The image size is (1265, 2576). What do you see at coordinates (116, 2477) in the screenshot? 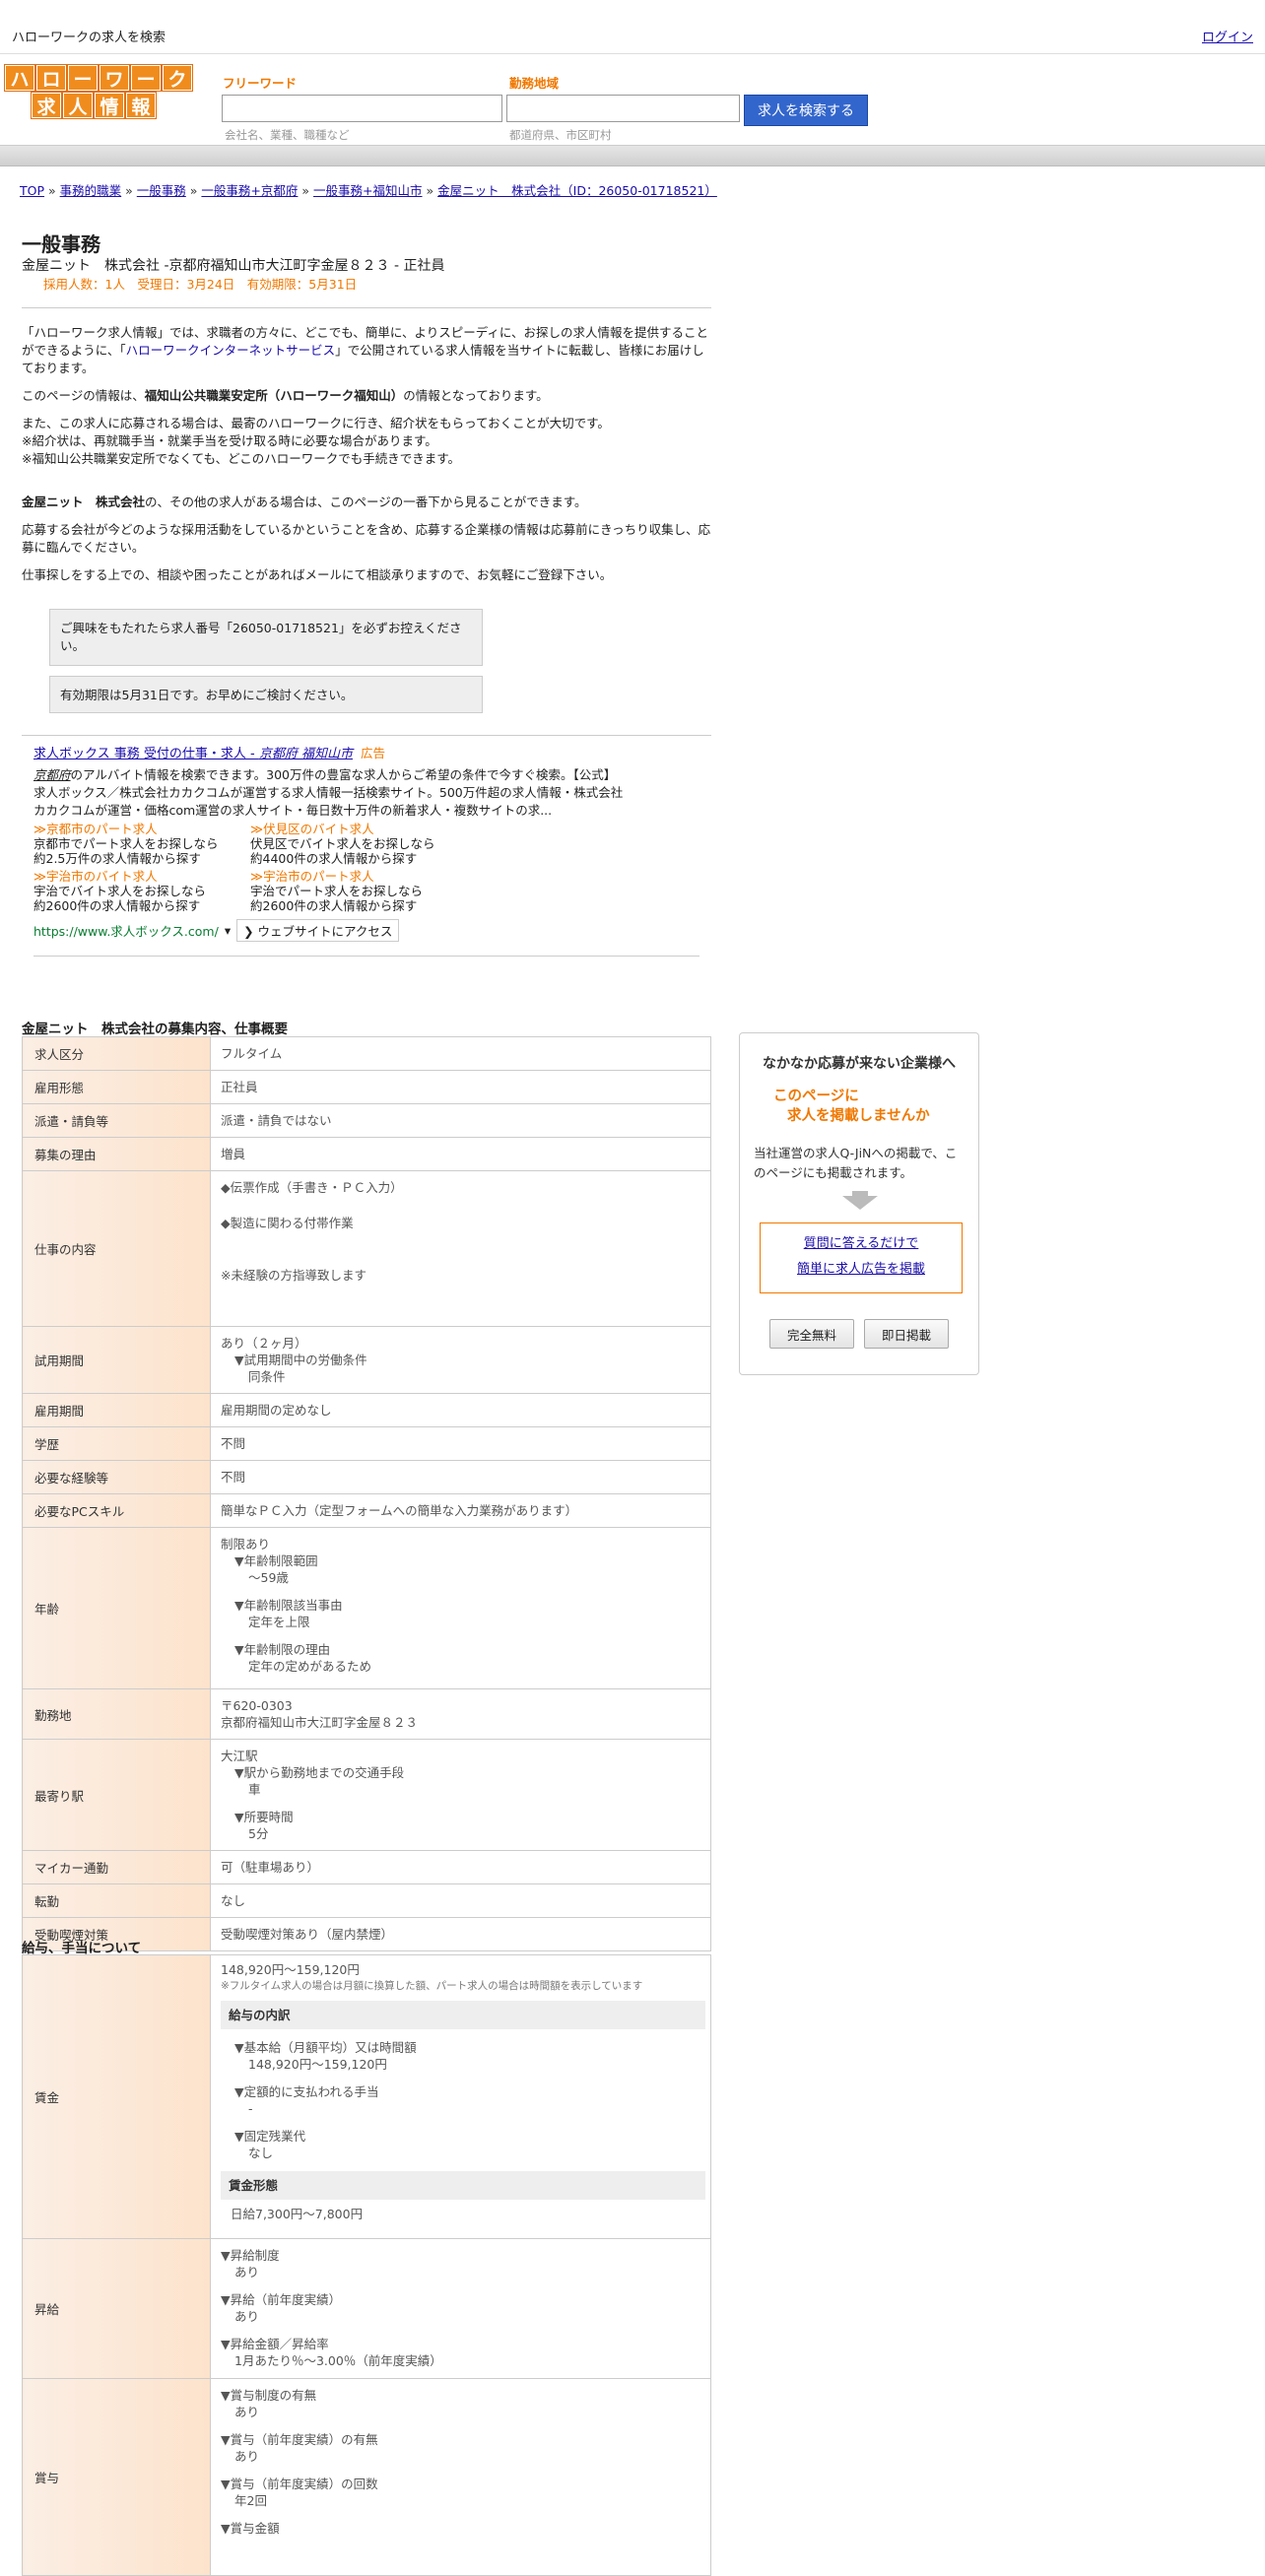
I see `field-label: 賞与` at bounding box center [116, 2477].